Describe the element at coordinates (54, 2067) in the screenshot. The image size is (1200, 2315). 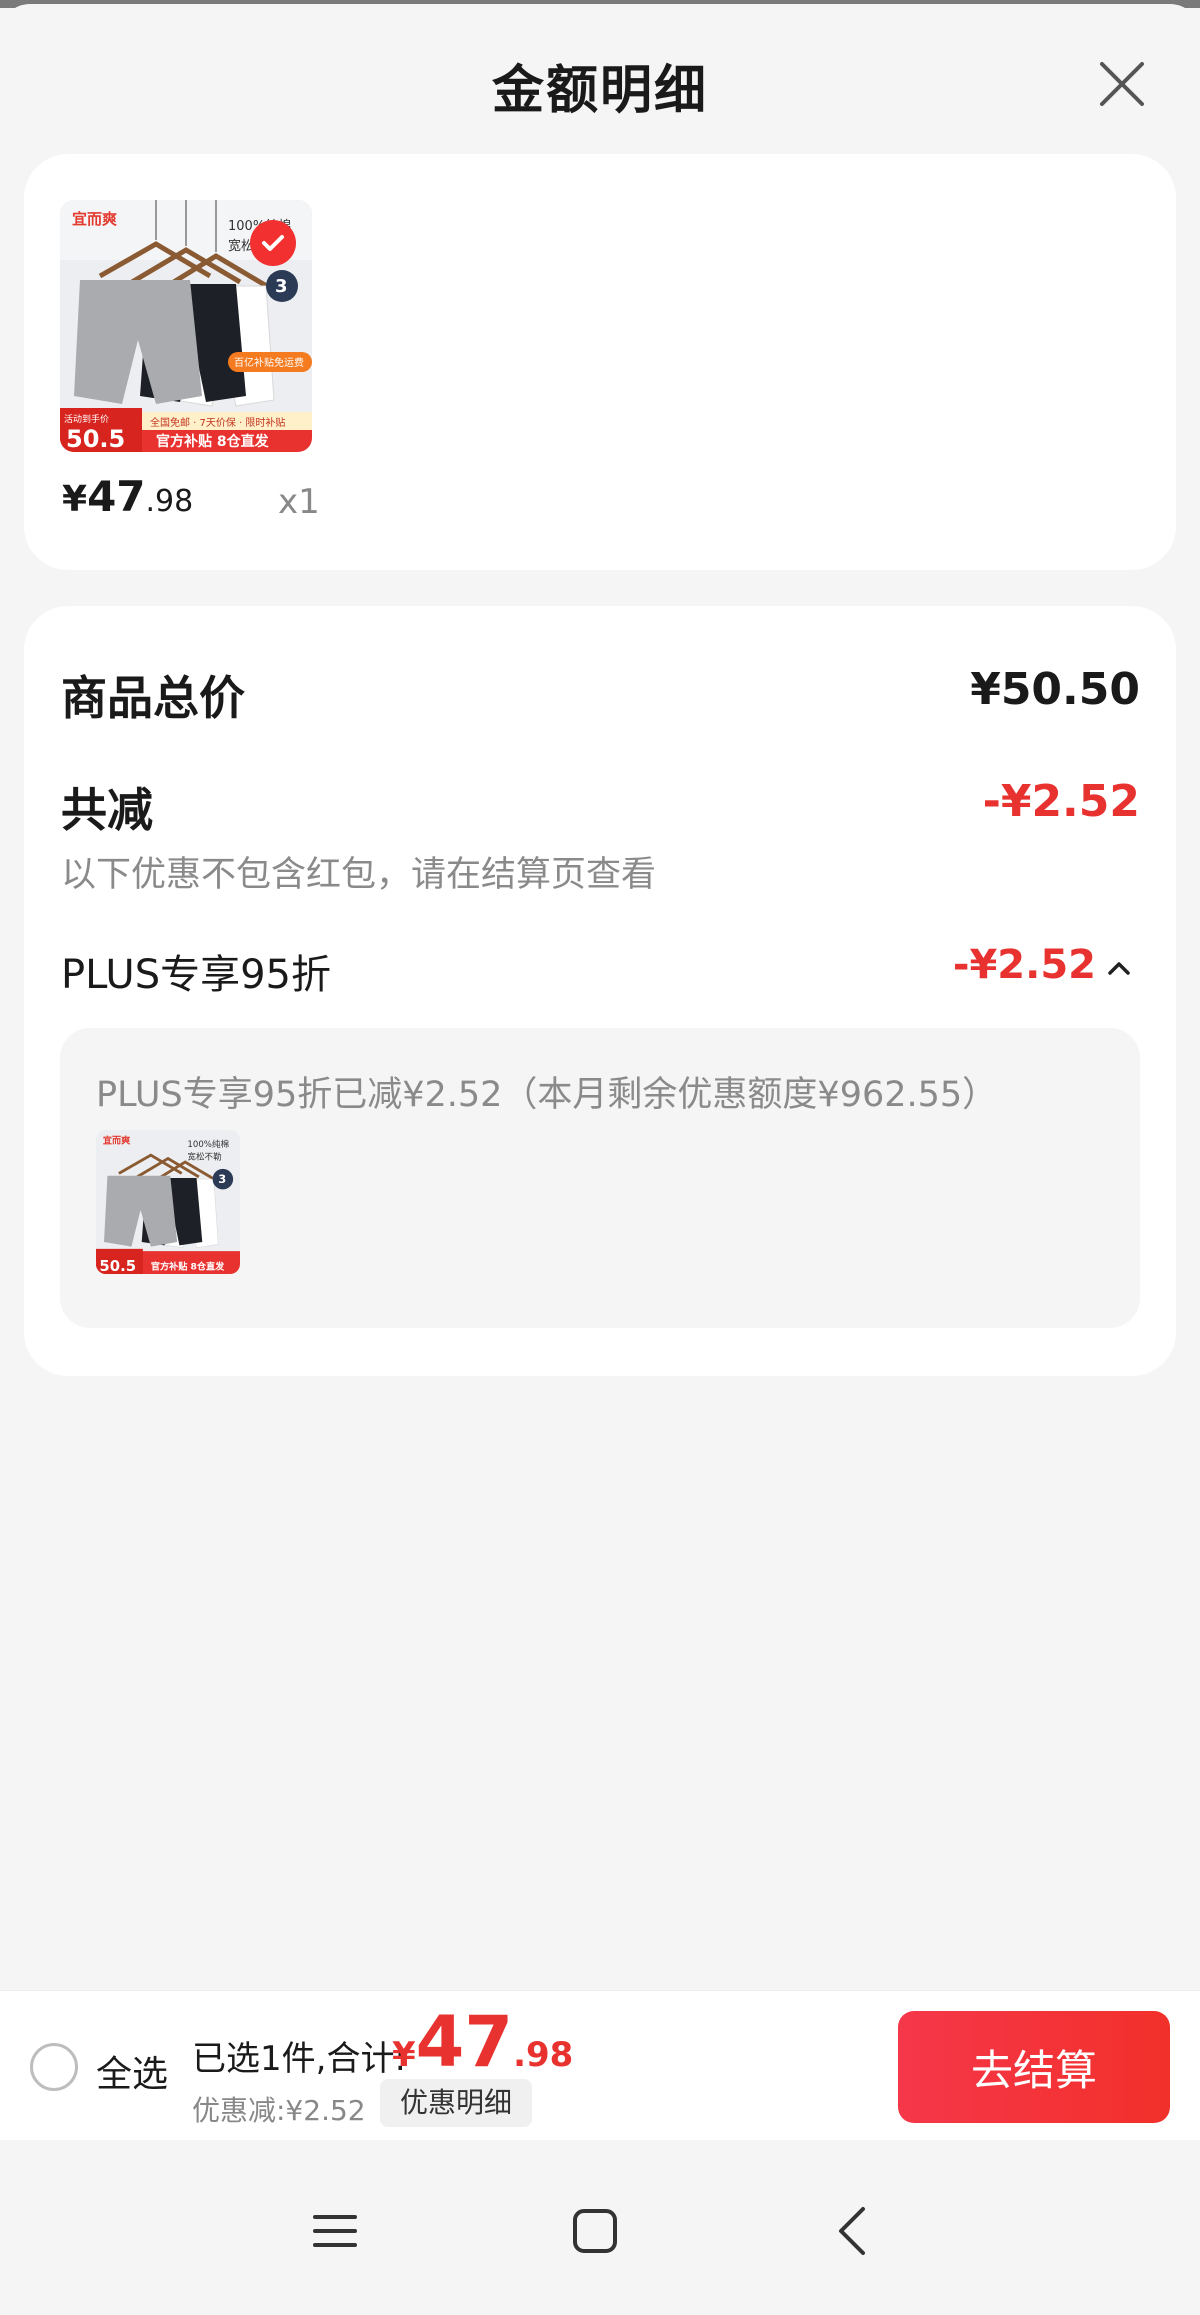
I see `select-all-radio` at that location.